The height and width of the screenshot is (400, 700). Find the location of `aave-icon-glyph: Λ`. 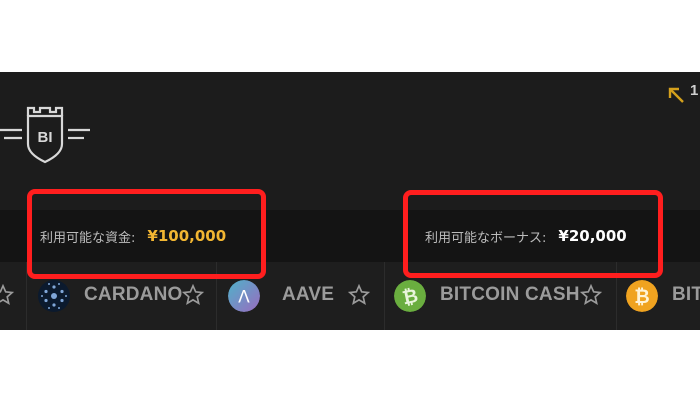

aave-icon-glyph: Λ is located at coordinates (244, 298).